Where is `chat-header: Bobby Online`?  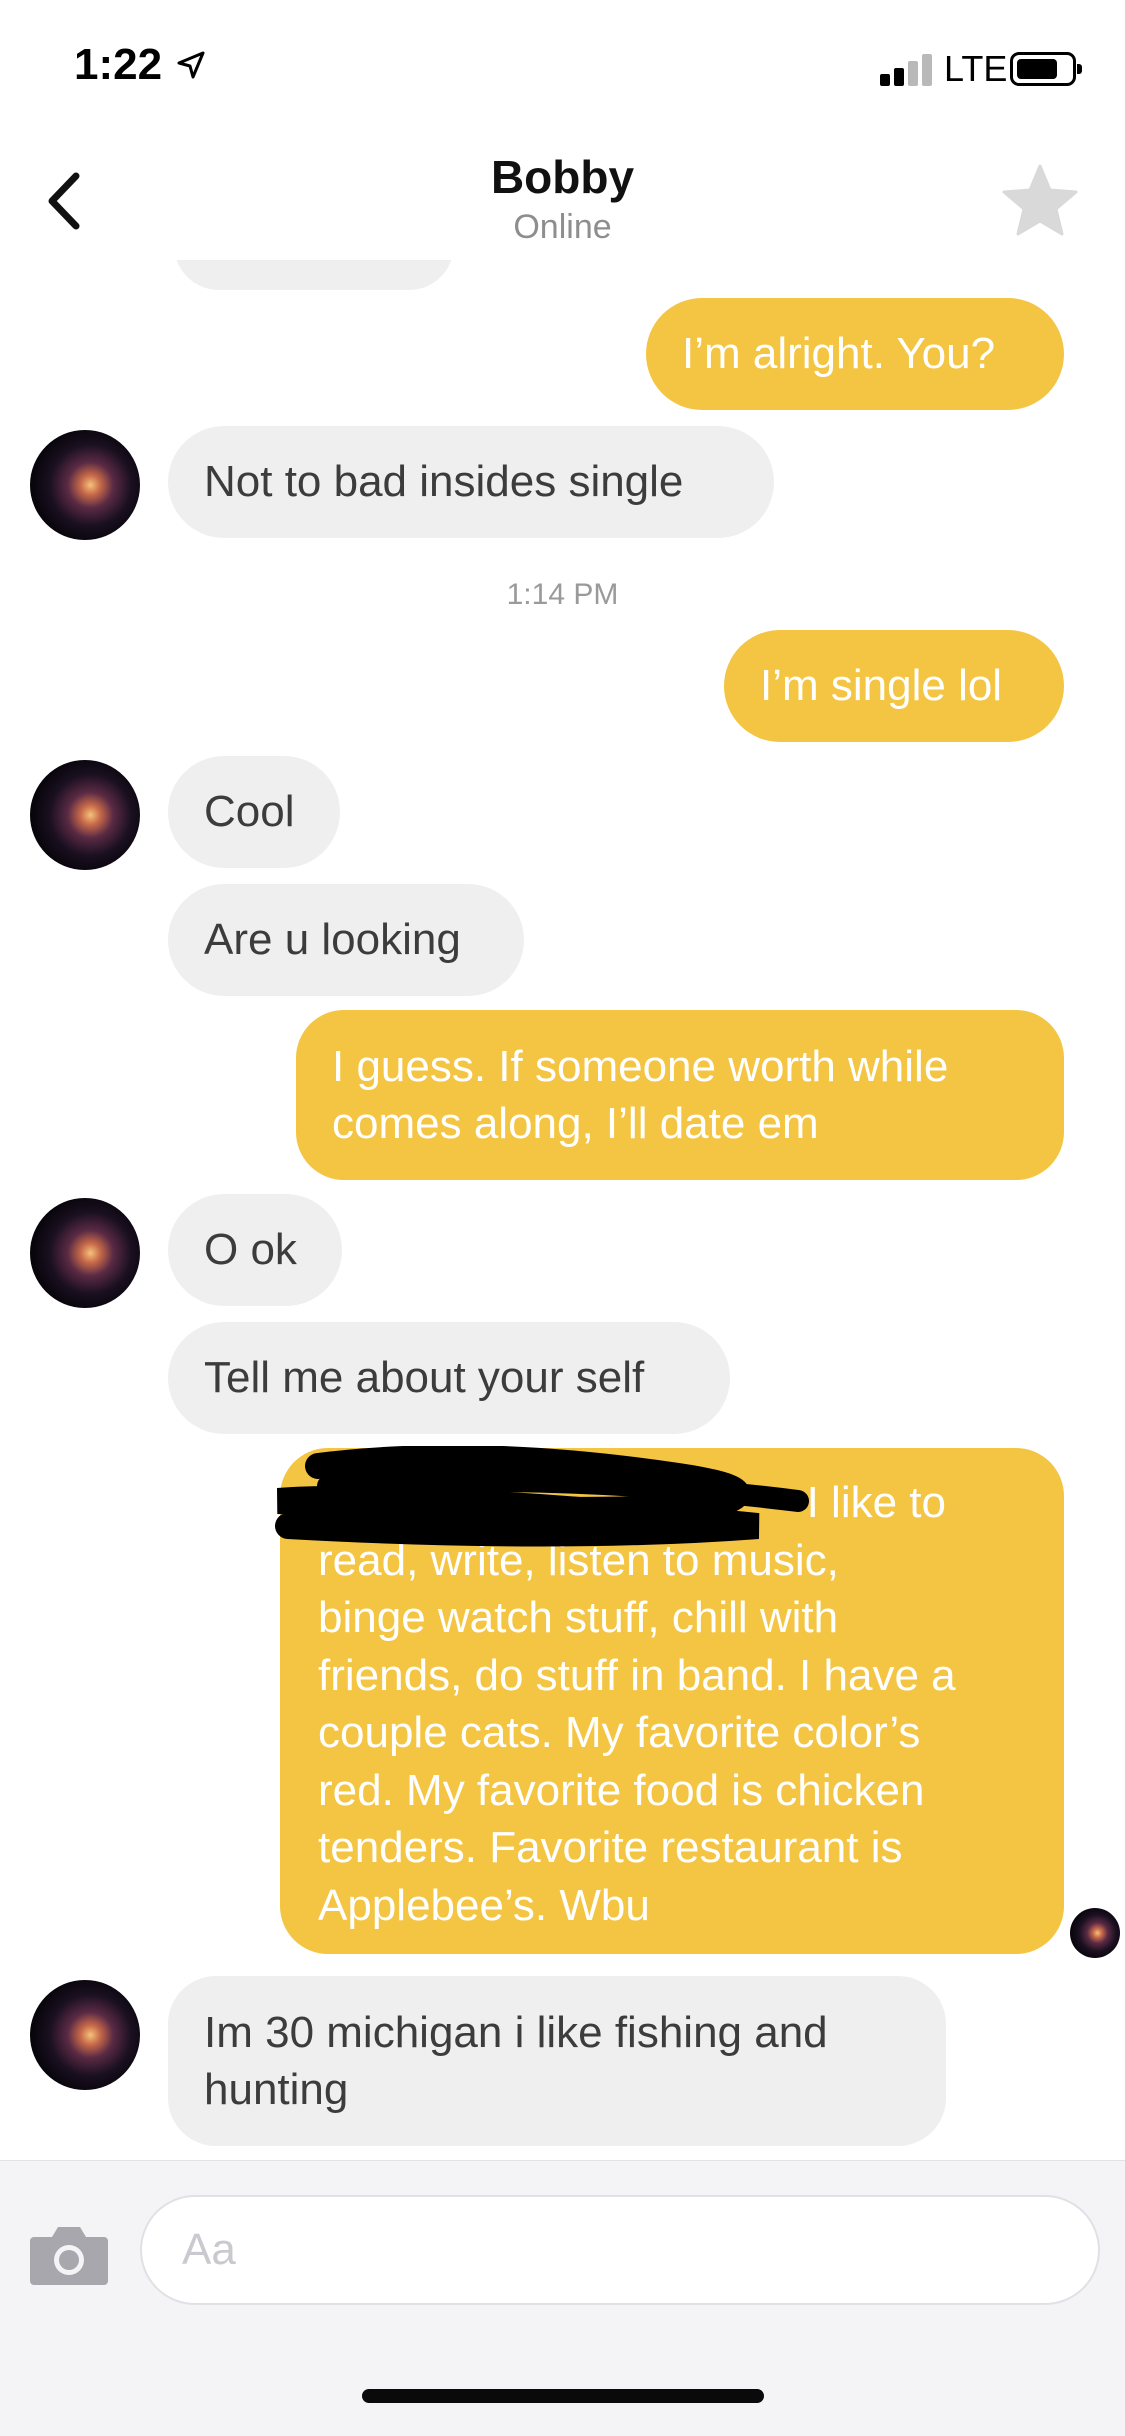 chat-header: Bobby Online is located at coordinates (562, 200).